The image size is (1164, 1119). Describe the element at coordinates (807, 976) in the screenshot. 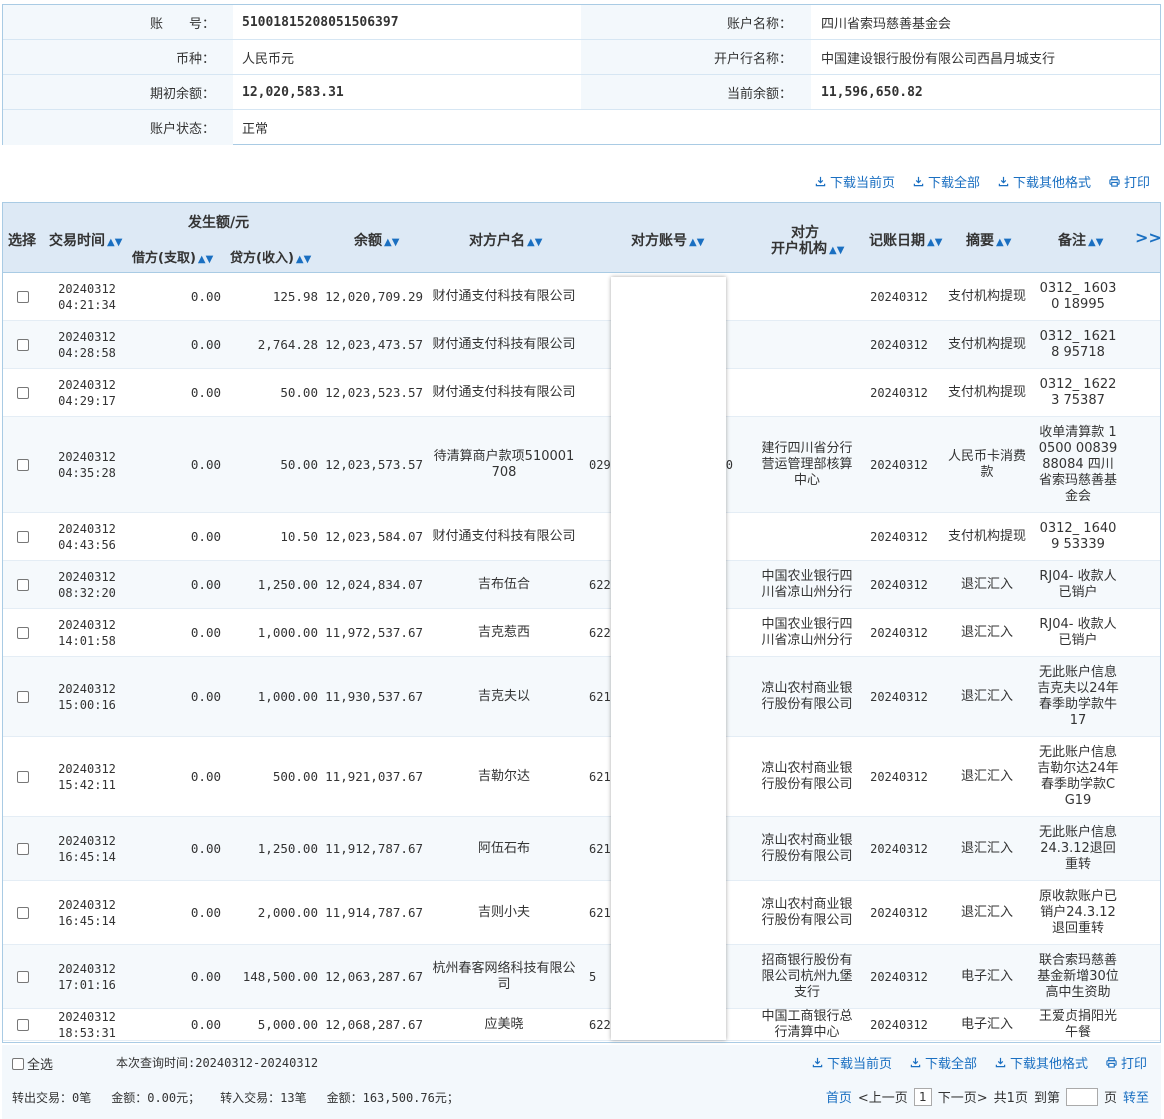

I see `cell-cp-bank: 招商银行股份有限公司杭州九堡支行` at that location.